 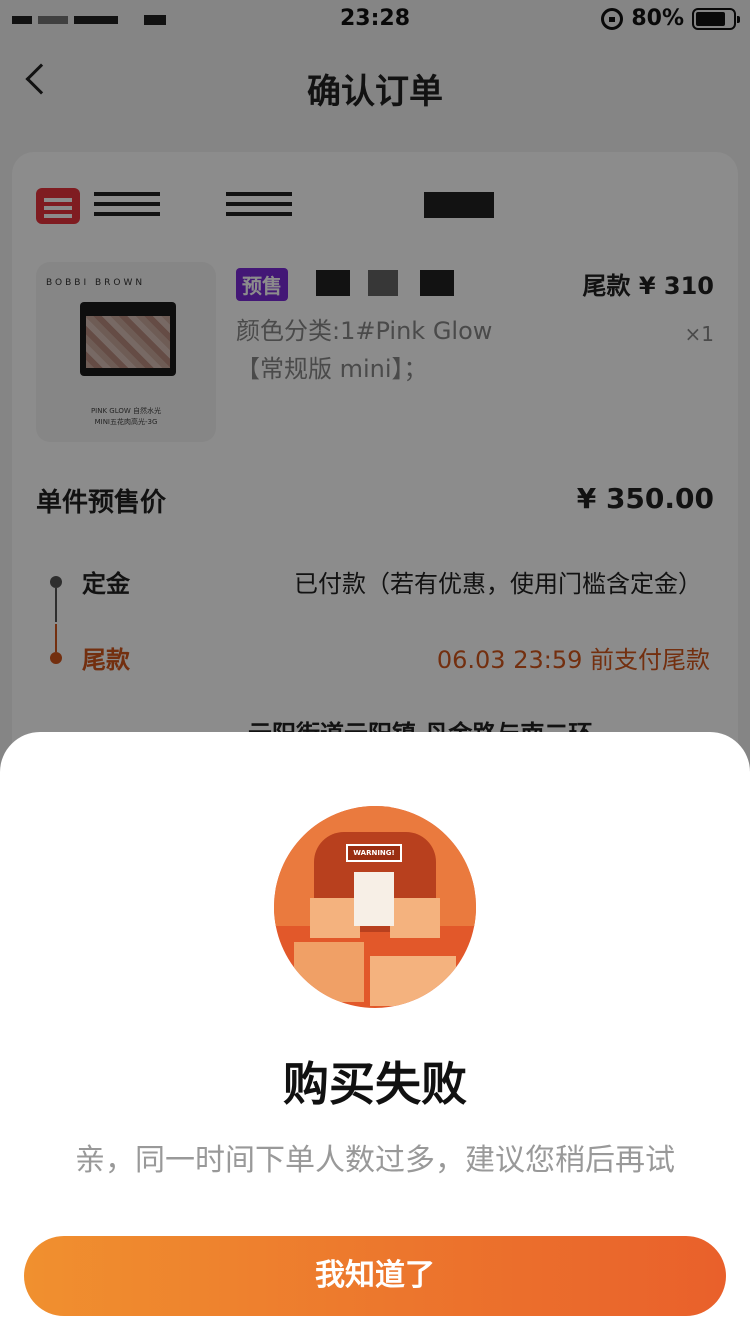 I want to click on warning-sign: WARNING!, so click(x=374, y=853).